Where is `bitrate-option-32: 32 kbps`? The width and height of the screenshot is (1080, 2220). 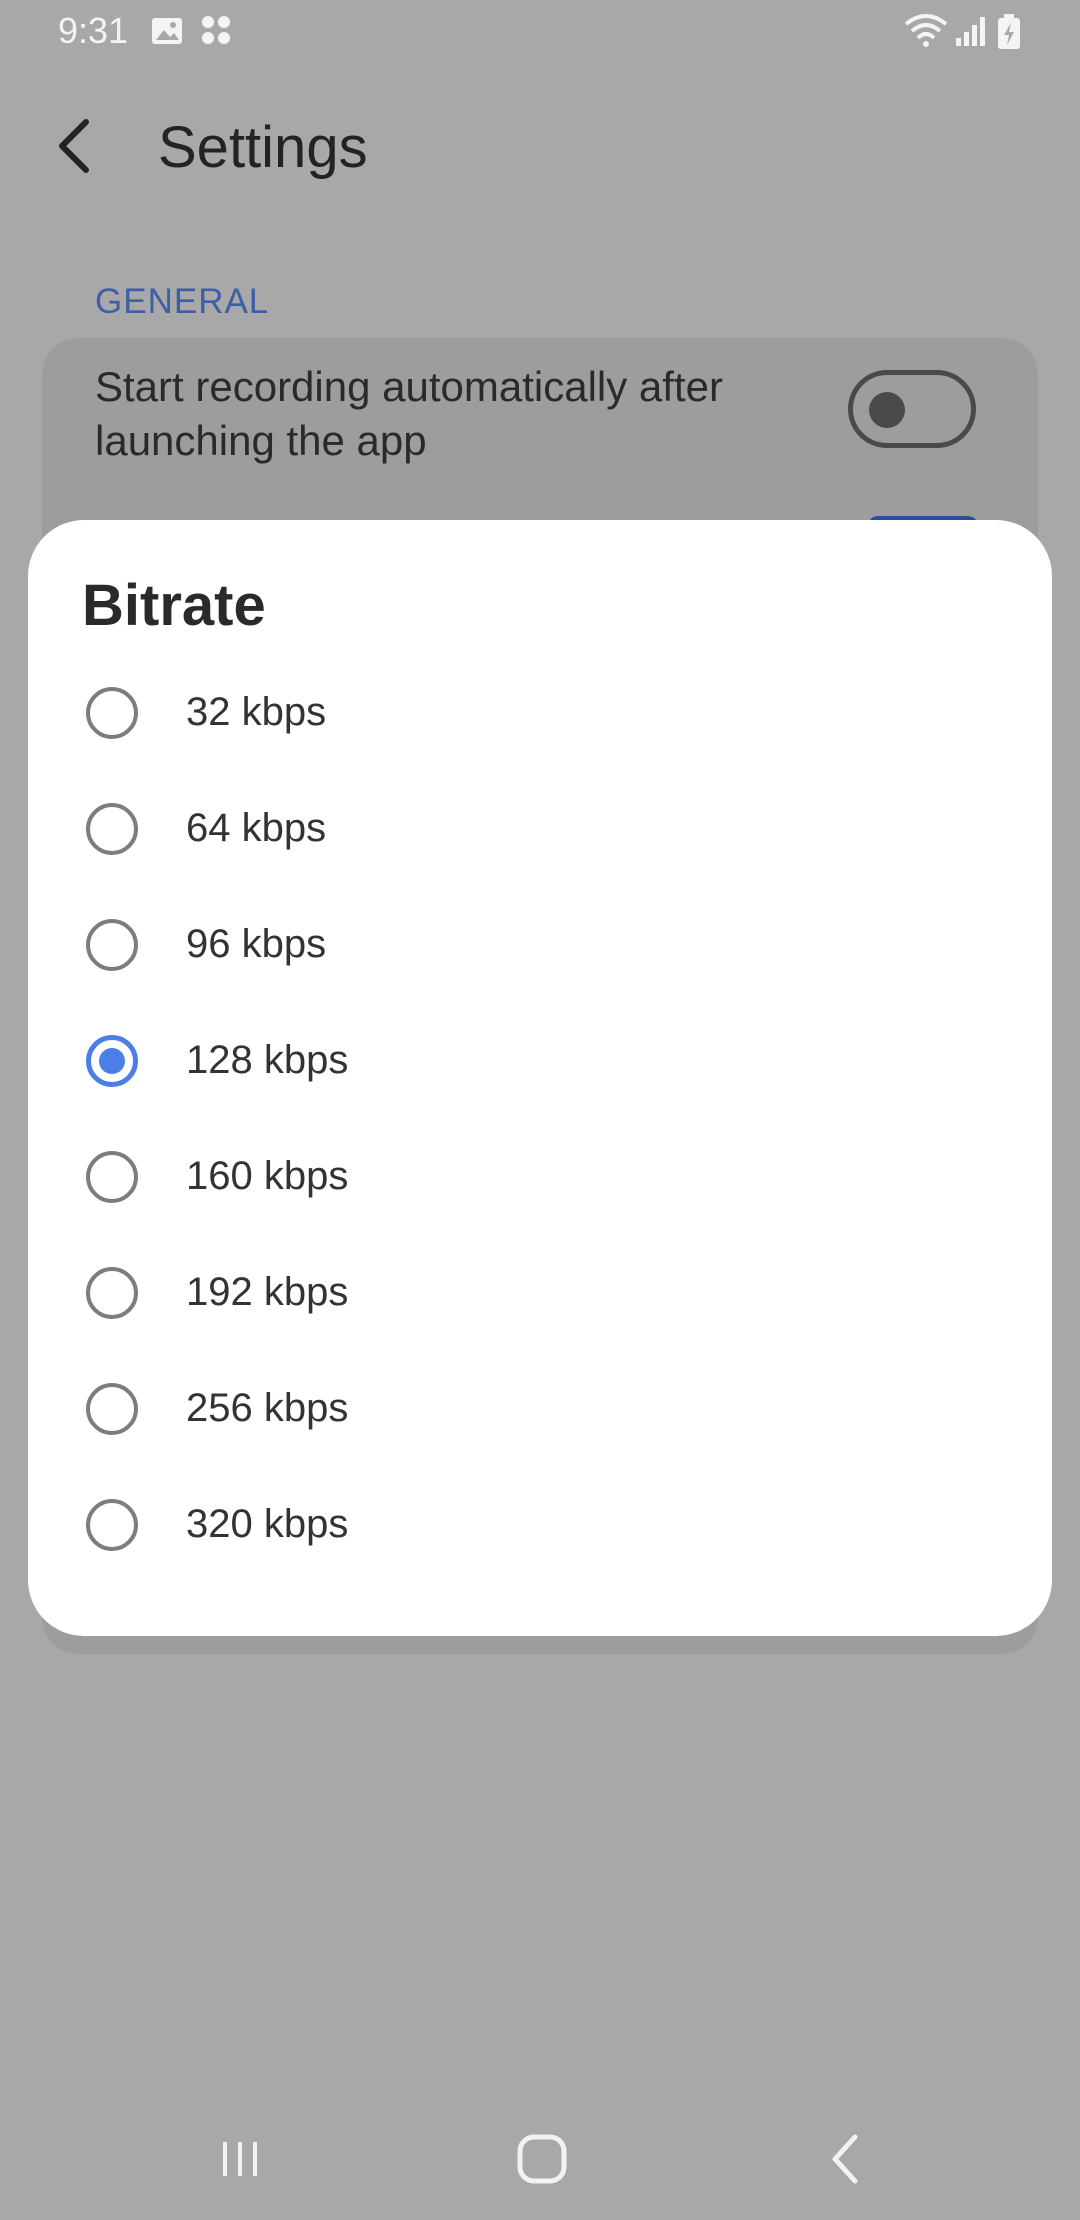
bitrate-option-32: 32 kbps is located at coordinates (540, 712).